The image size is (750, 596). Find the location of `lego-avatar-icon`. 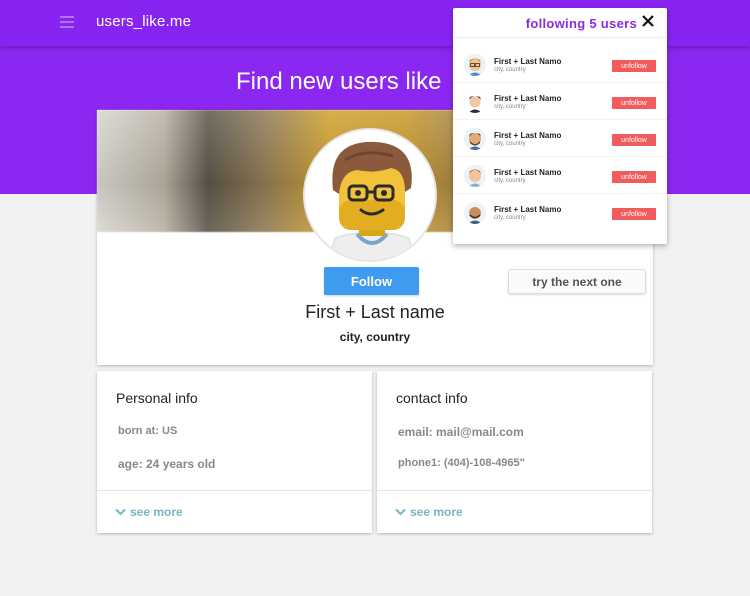

lego-avatar-icon is located at coordinates (370, 195).